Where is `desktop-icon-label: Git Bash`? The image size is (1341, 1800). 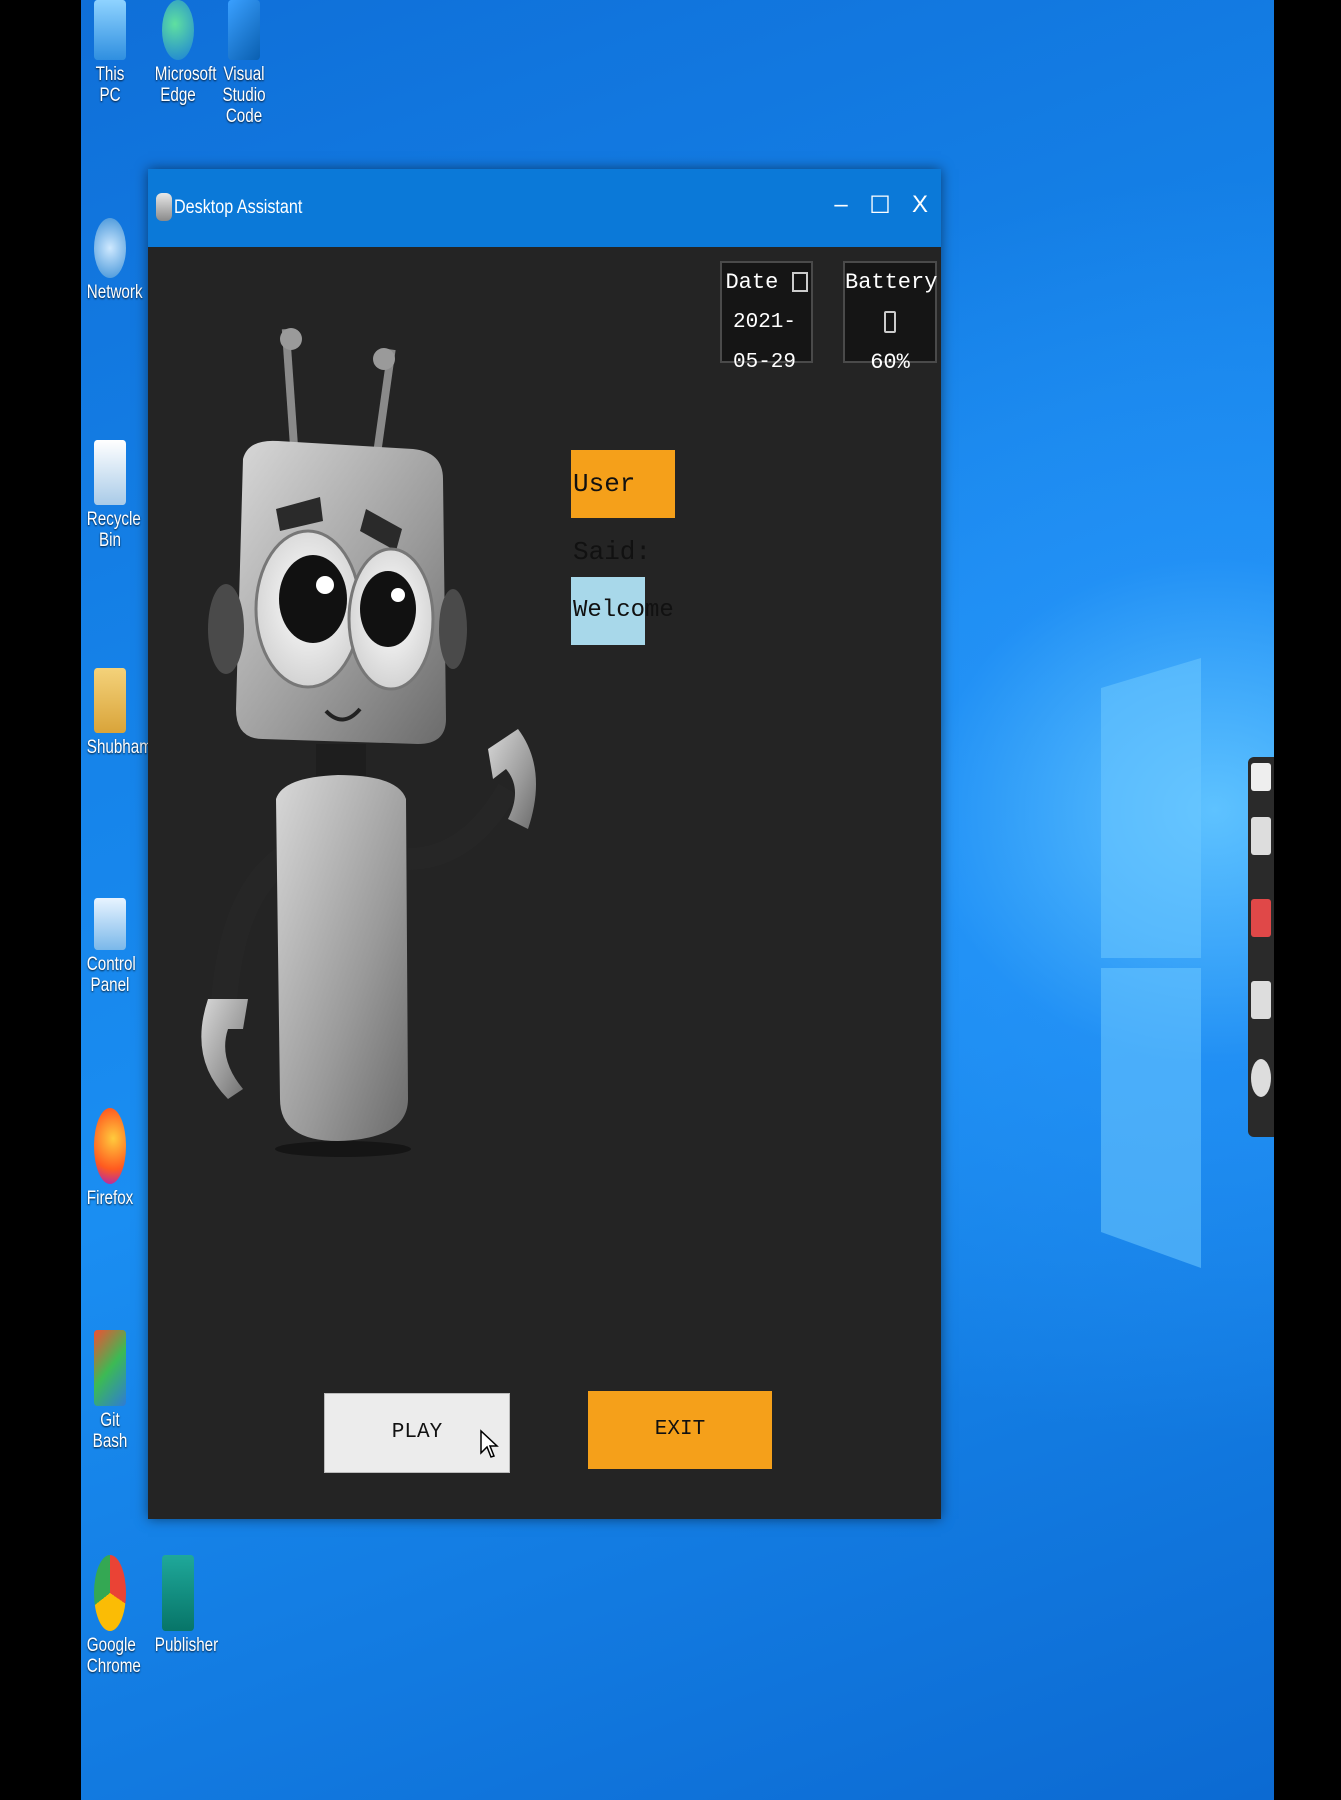
desktop-icon-label: Git Bash is located at coordinates (110, 1431).